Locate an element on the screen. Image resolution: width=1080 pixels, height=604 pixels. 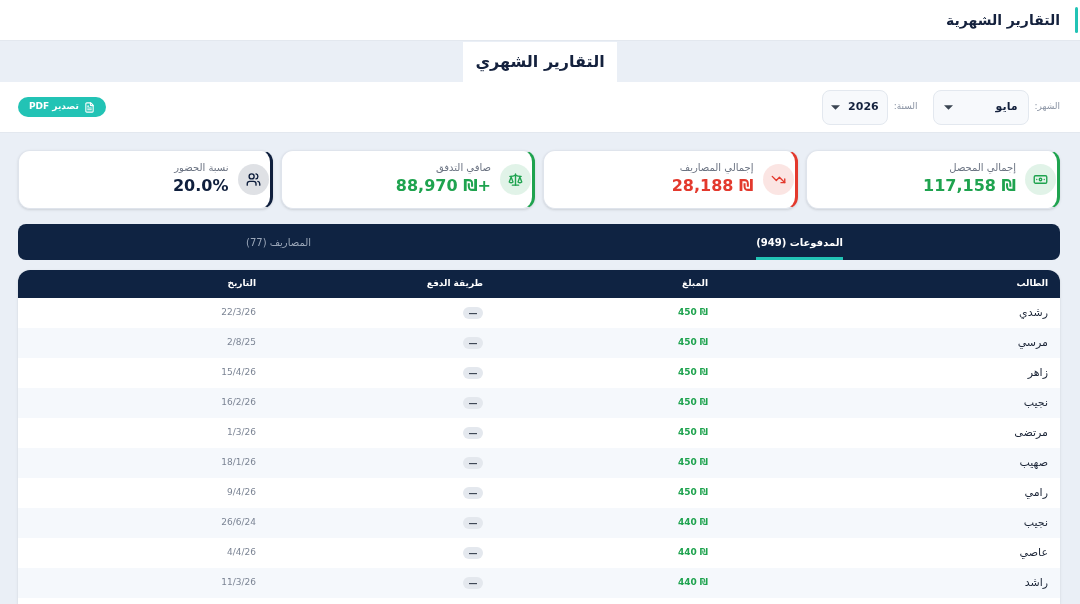
filter-label: السنة: is located at coordinates (905, 107).